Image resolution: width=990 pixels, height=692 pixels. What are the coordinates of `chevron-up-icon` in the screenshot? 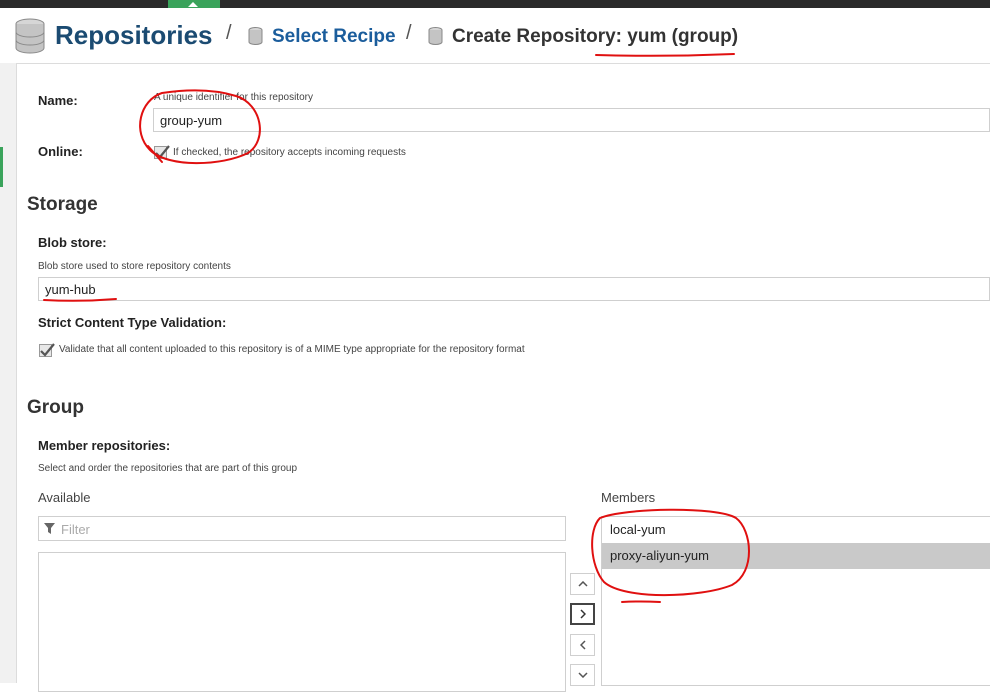 It's located at (582, 584).